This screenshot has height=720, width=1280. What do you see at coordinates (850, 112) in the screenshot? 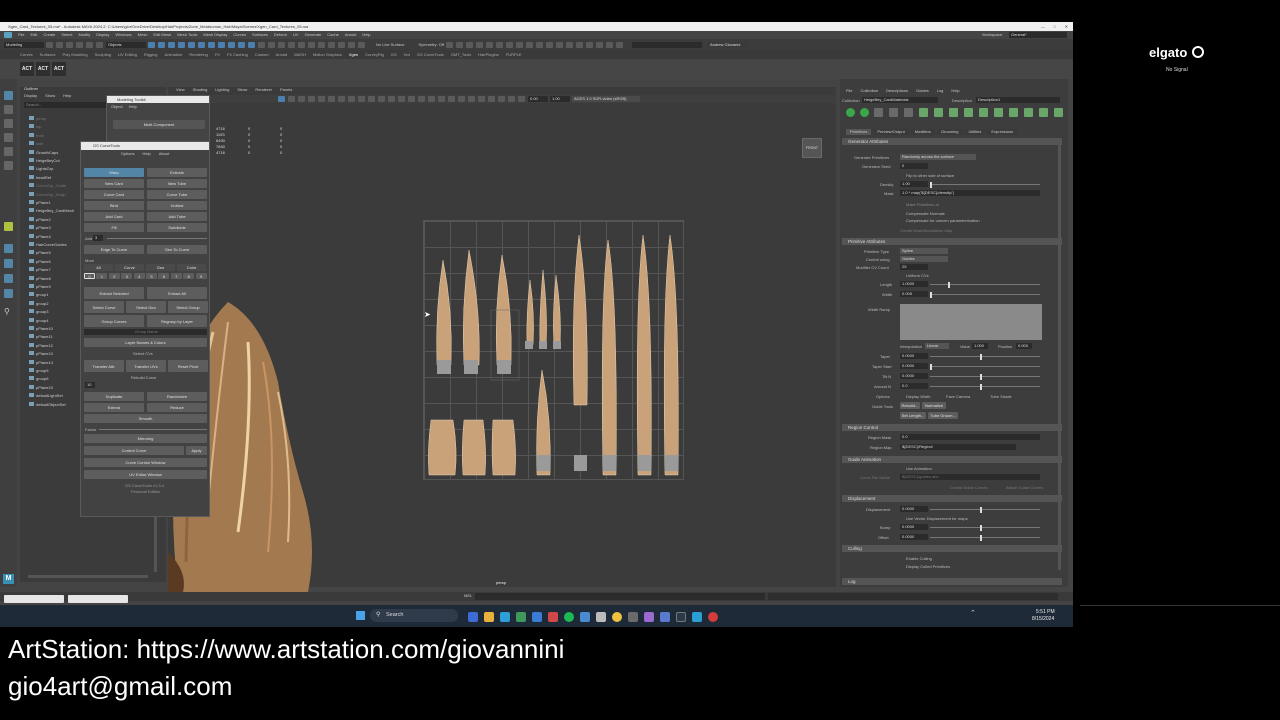
I see `xgen-create-icon` at bounding box center [850, 112].